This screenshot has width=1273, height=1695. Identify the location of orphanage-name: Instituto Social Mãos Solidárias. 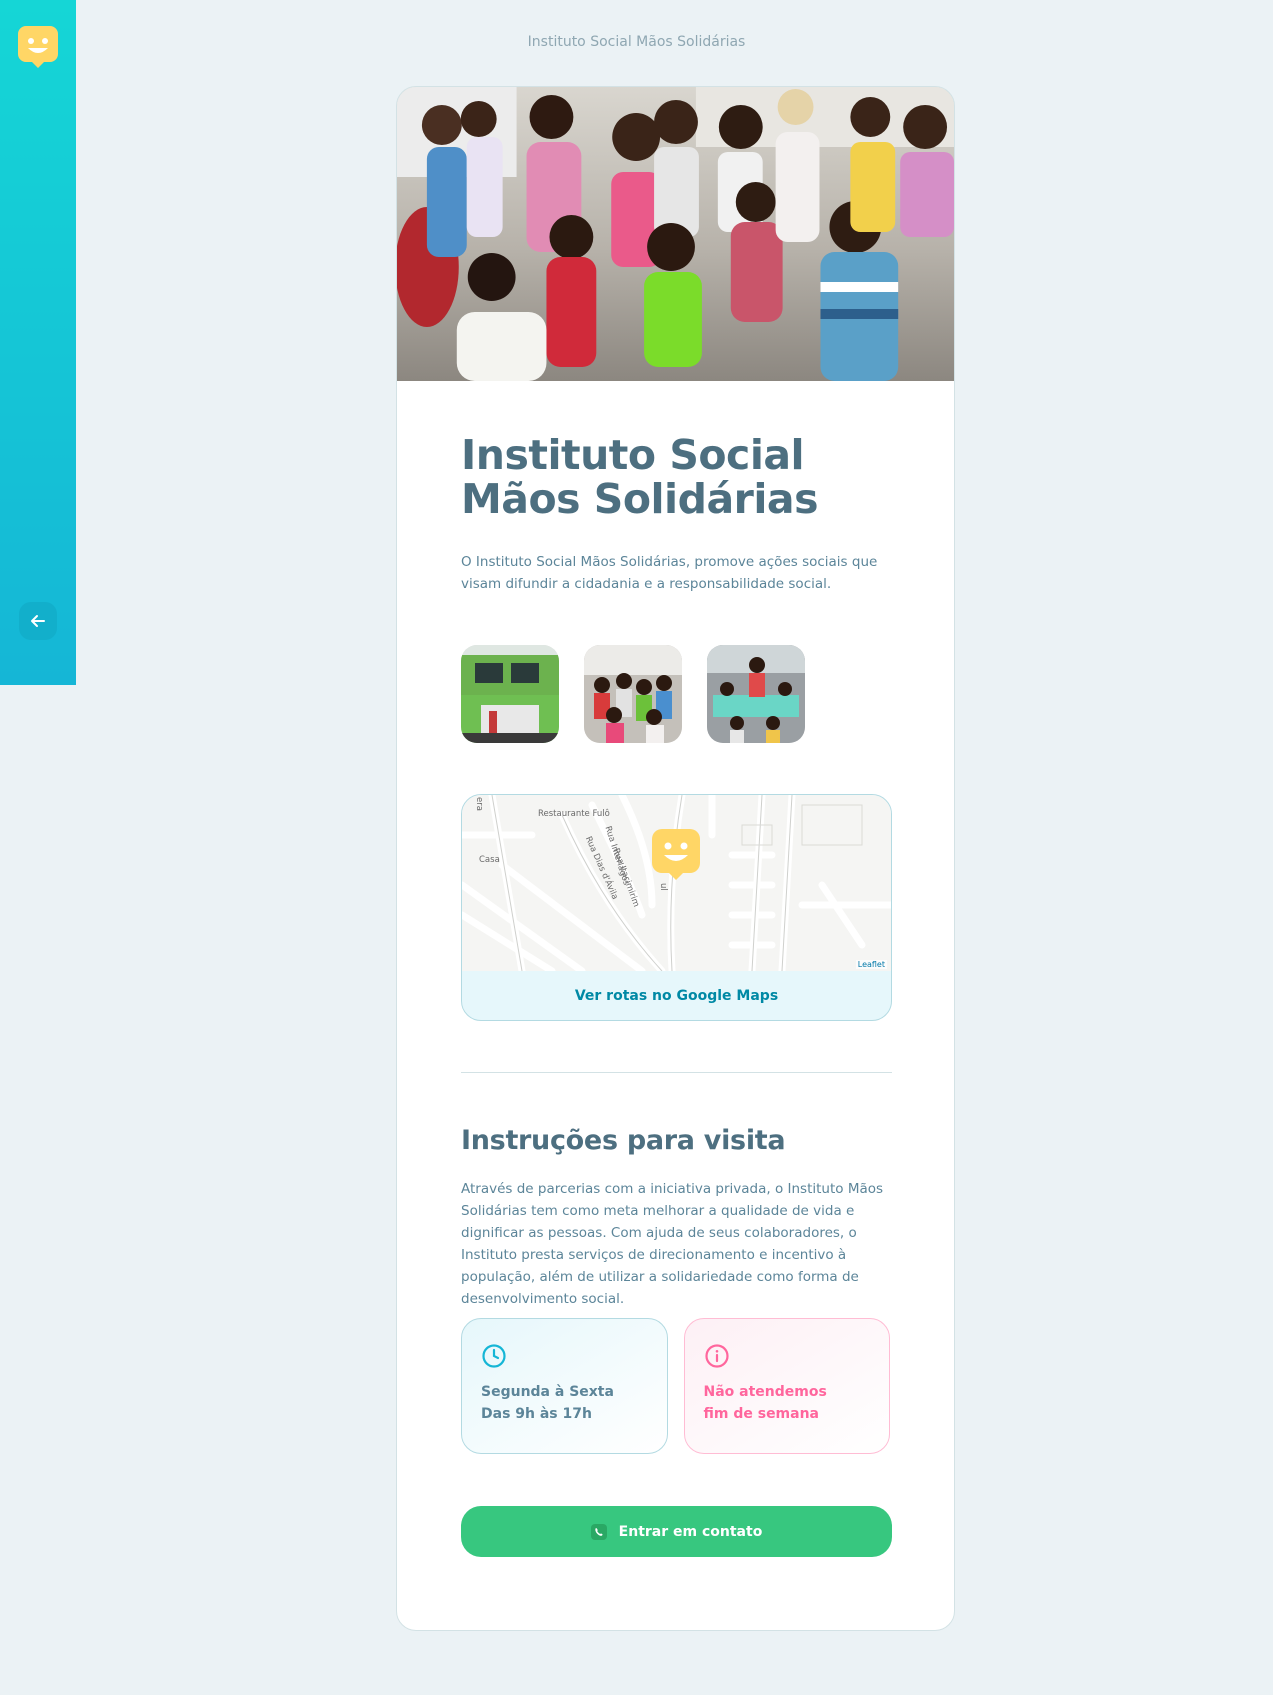
(639, 477).